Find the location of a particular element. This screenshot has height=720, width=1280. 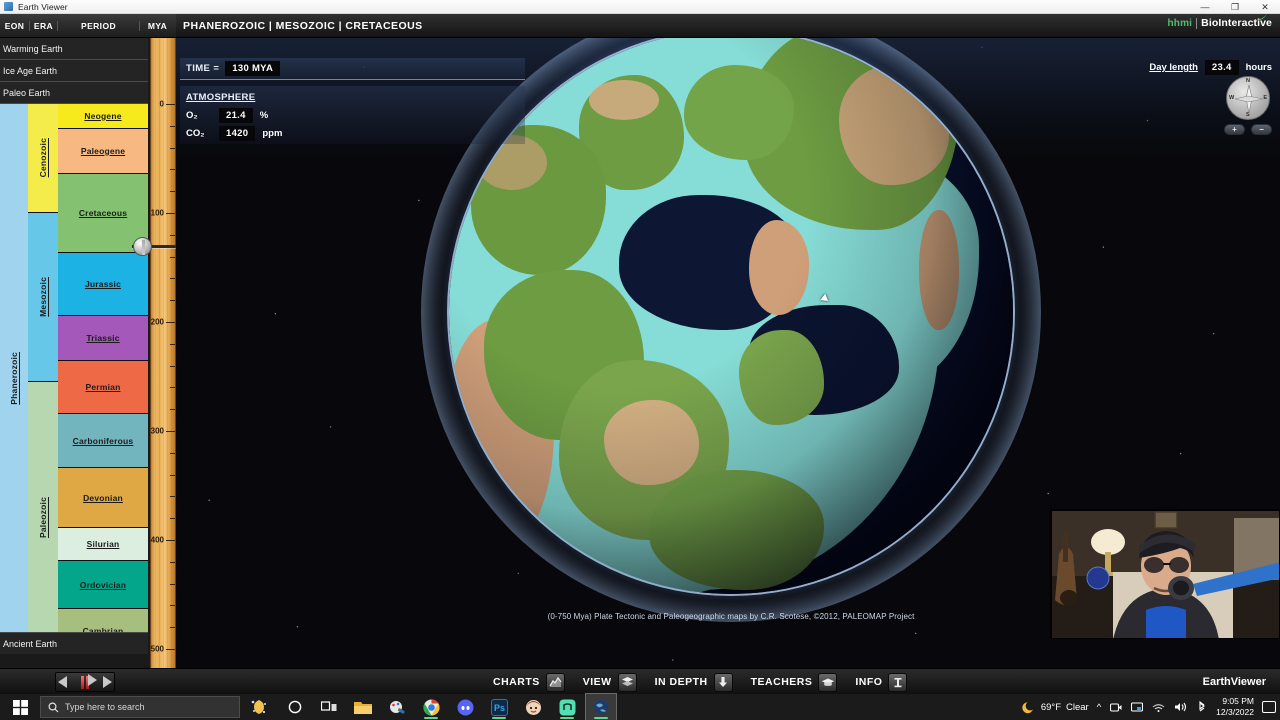

timescale-cell-ordovician: Ordovician is located at coordinates (103, 585).